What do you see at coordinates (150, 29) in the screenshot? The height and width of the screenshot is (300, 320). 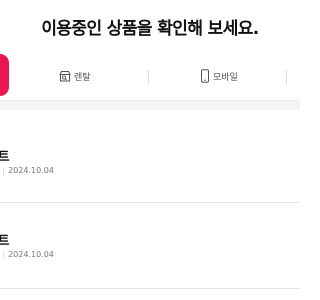 I see `page-title: 이용중인 상품을 확인해 보세요.` at bounding box center [150, 29].